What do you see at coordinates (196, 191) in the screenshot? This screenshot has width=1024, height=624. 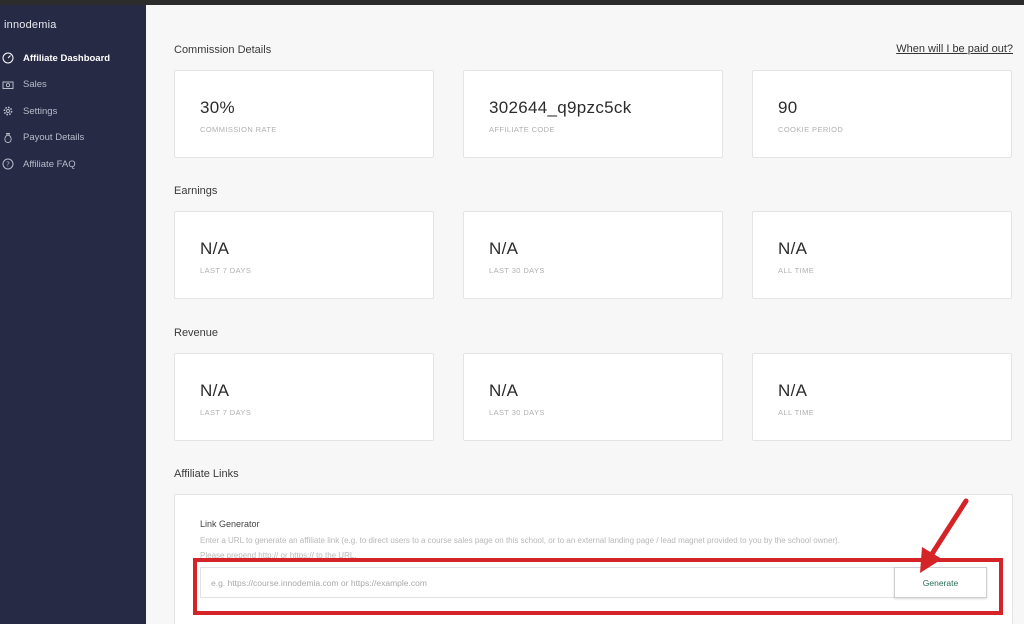 I see `earnings-heading: Earnings` at bounding box center [196, 191].